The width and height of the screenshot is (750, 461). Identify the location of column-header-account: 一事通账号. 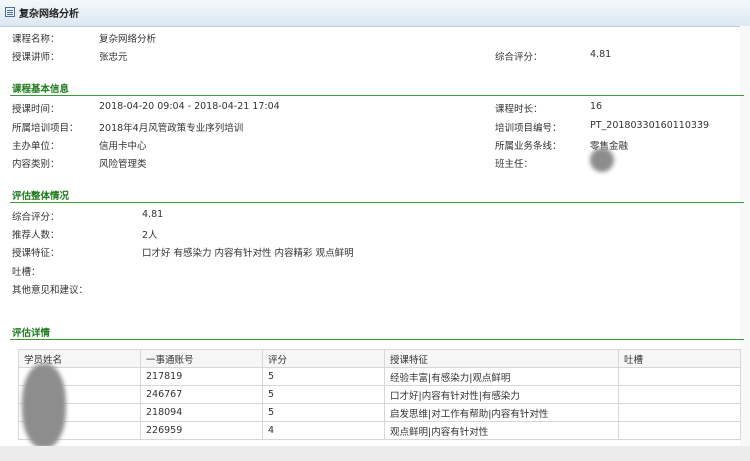
(201, 358).